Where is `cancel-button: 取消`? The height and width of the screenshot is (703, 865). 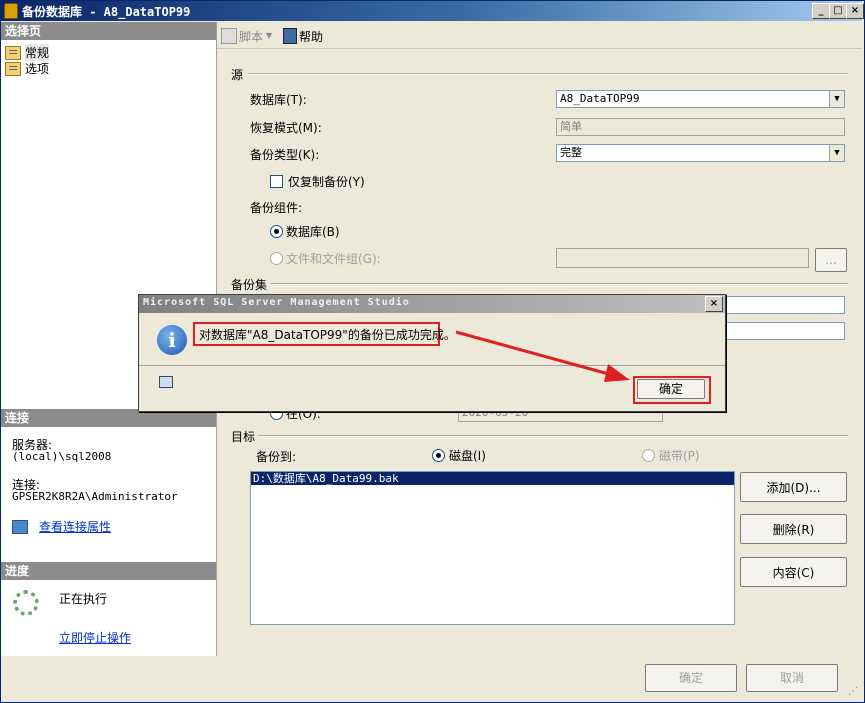
cancel-button: 取消 is located at coordinates (792, 678).